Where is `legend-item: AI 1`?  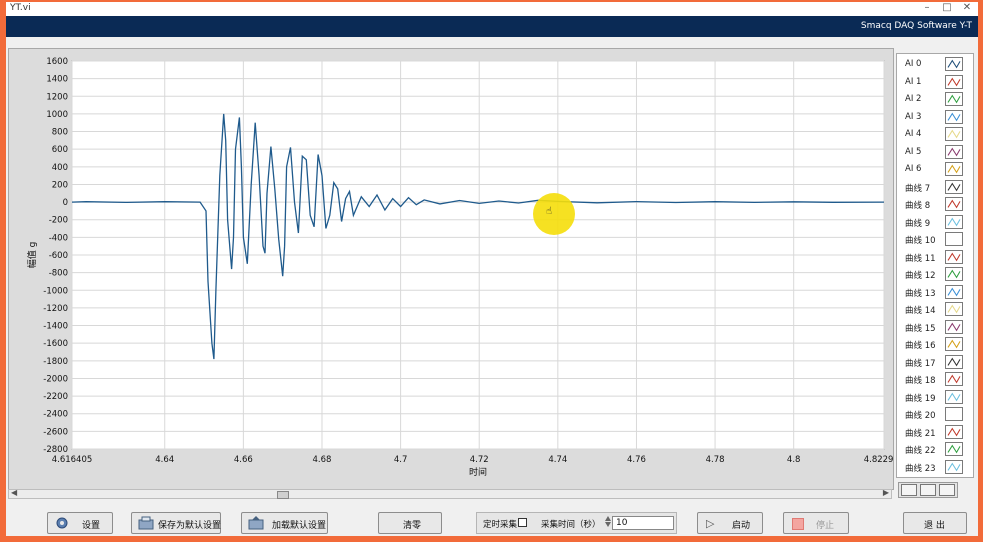
legend-item: AI 1 is located at coordinates (935, 82).